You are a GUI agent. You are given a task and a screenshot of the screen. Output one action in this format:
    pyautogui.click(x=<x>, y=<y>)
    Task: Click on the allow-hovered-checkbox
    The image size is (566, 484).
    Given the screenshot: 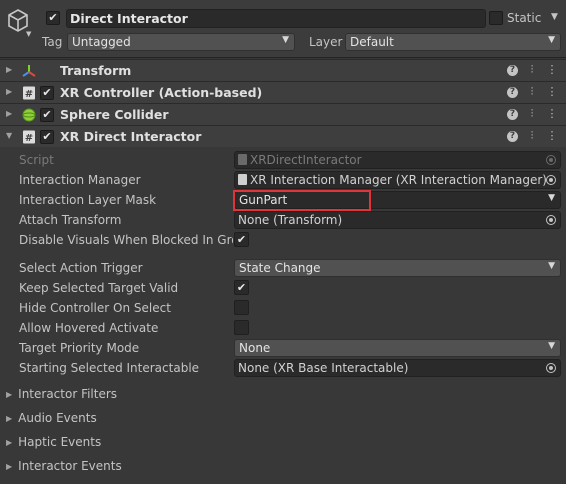 What is the action you would take?
    pyautogui.click(x=241, y=327)
    